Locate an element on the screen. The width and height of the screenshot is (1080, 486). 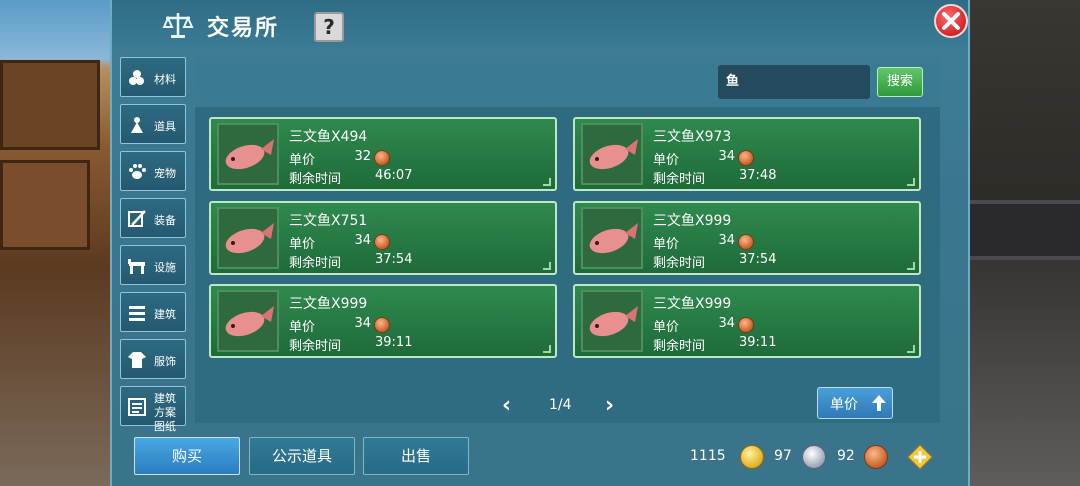
facility-icon is located at coordinates (136, 266).